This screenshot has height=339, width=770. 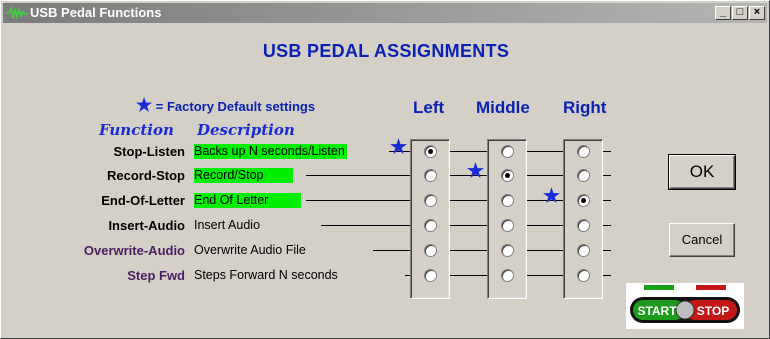 What do you see at coordinates (134, 250) in the screenshot?
I see `function-name: Overwrite-Audio` at bounding box center [134, 250].